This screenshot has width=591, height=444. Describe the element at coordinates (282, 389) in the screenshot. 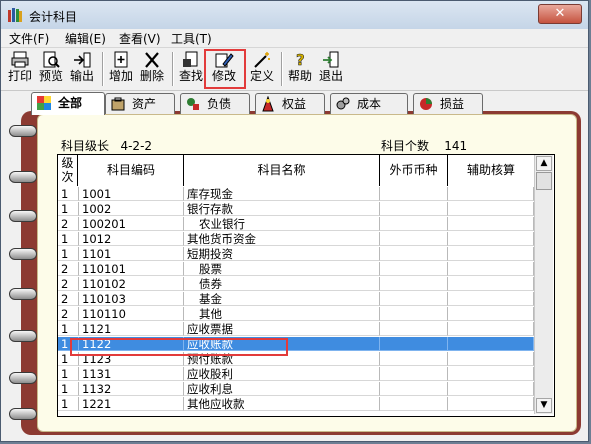

I see `cell-name: 应收利息` at that location.